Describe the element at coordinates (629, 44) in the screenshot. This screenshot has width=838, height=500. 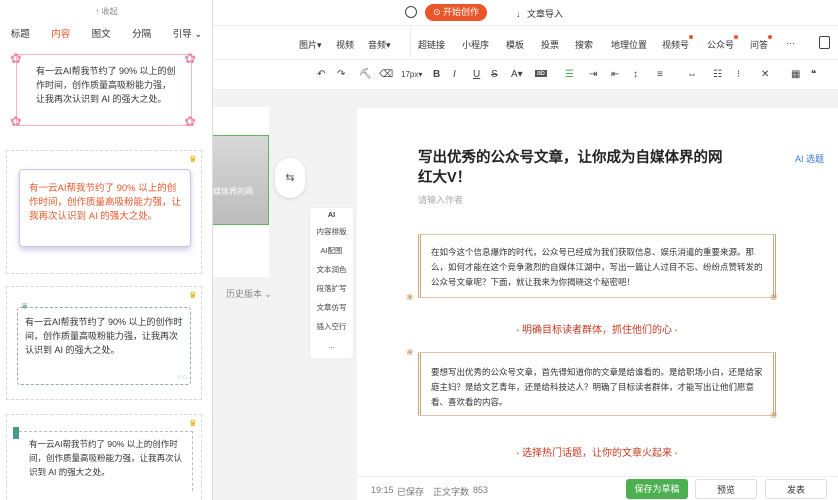
I see `toolbar-location: 地理位置` at that location.